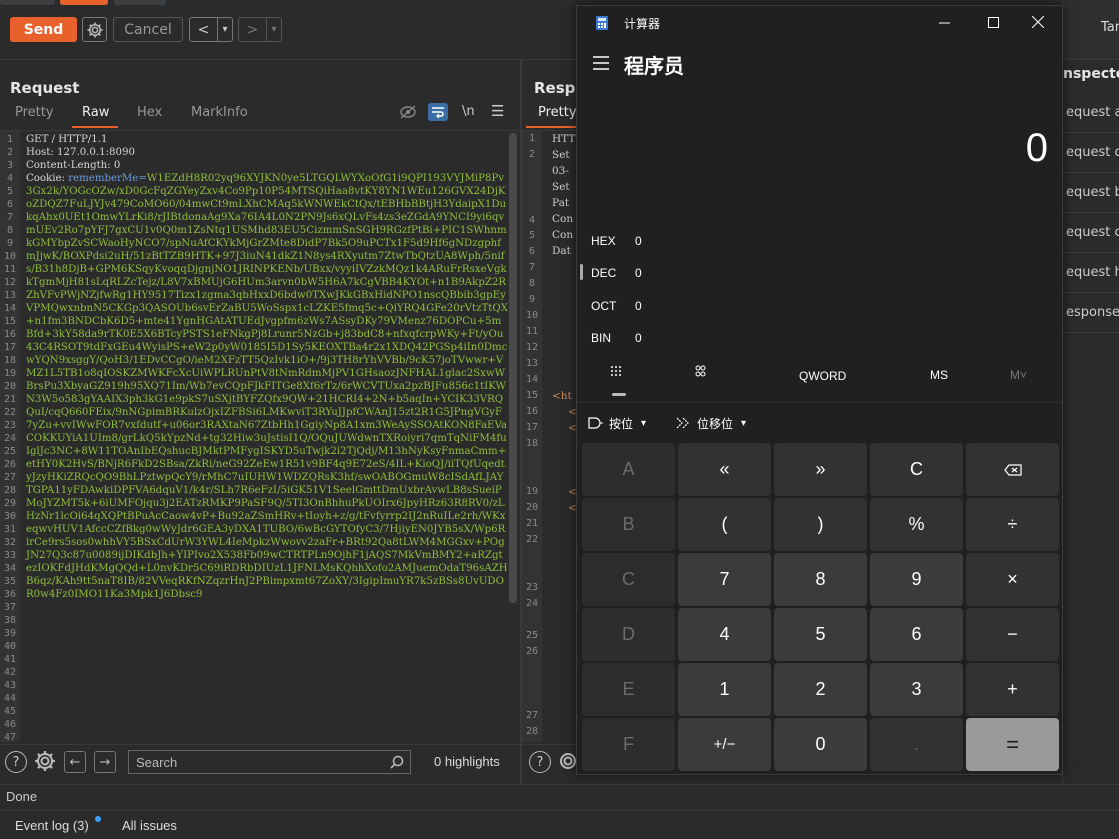  I want to click on inspector-item: equest qu, so click(1091, 153).